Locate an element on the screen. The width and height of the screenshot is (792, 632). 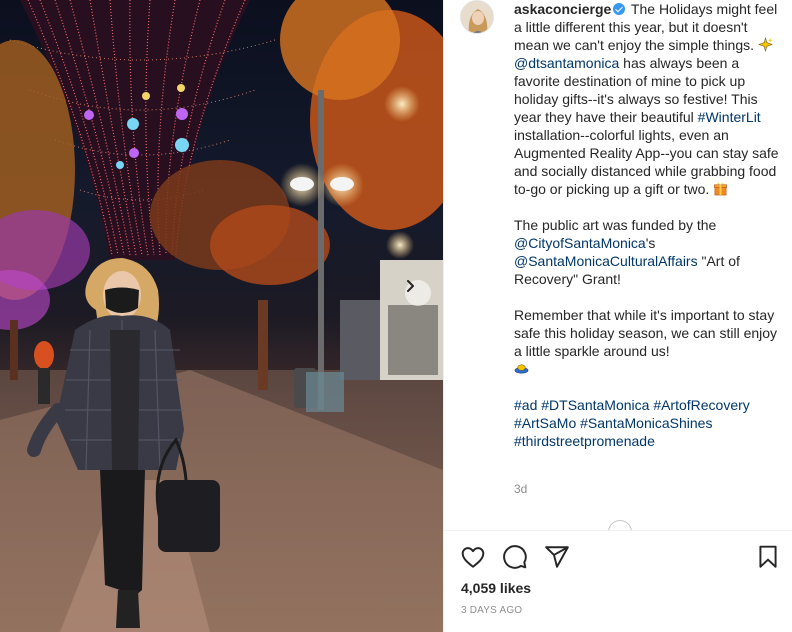
hashtag-link: #ad is located at coordinates (525, 405).